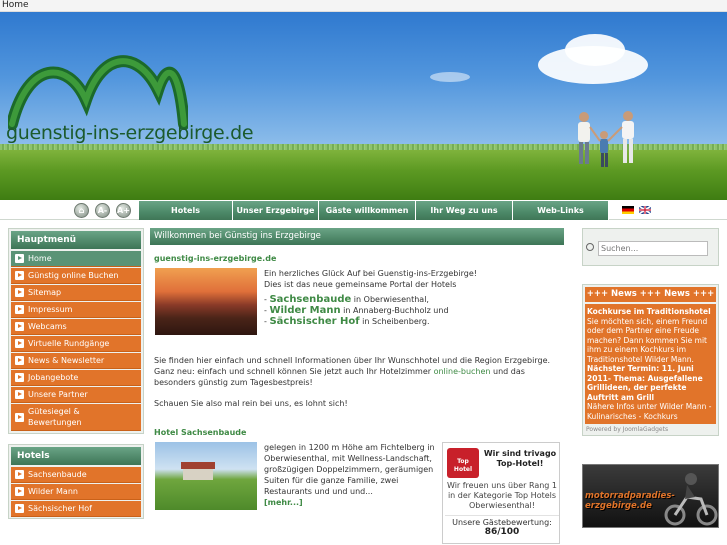 The width and height of the screenshot is (727, 545). Describe the element at coordinates (206, 301) in the screenshot. I see `mountain-sunset-image` at that location.